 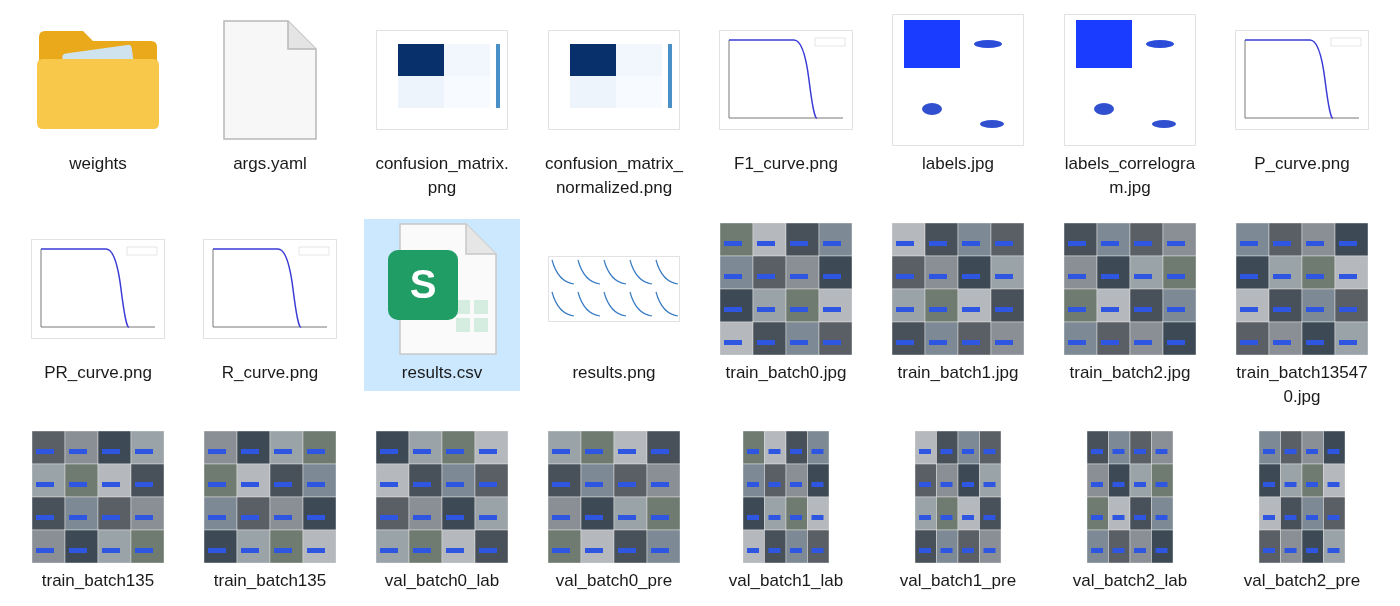 I want to click on file-item: F1_curve.png, so click(x=786, y=96).